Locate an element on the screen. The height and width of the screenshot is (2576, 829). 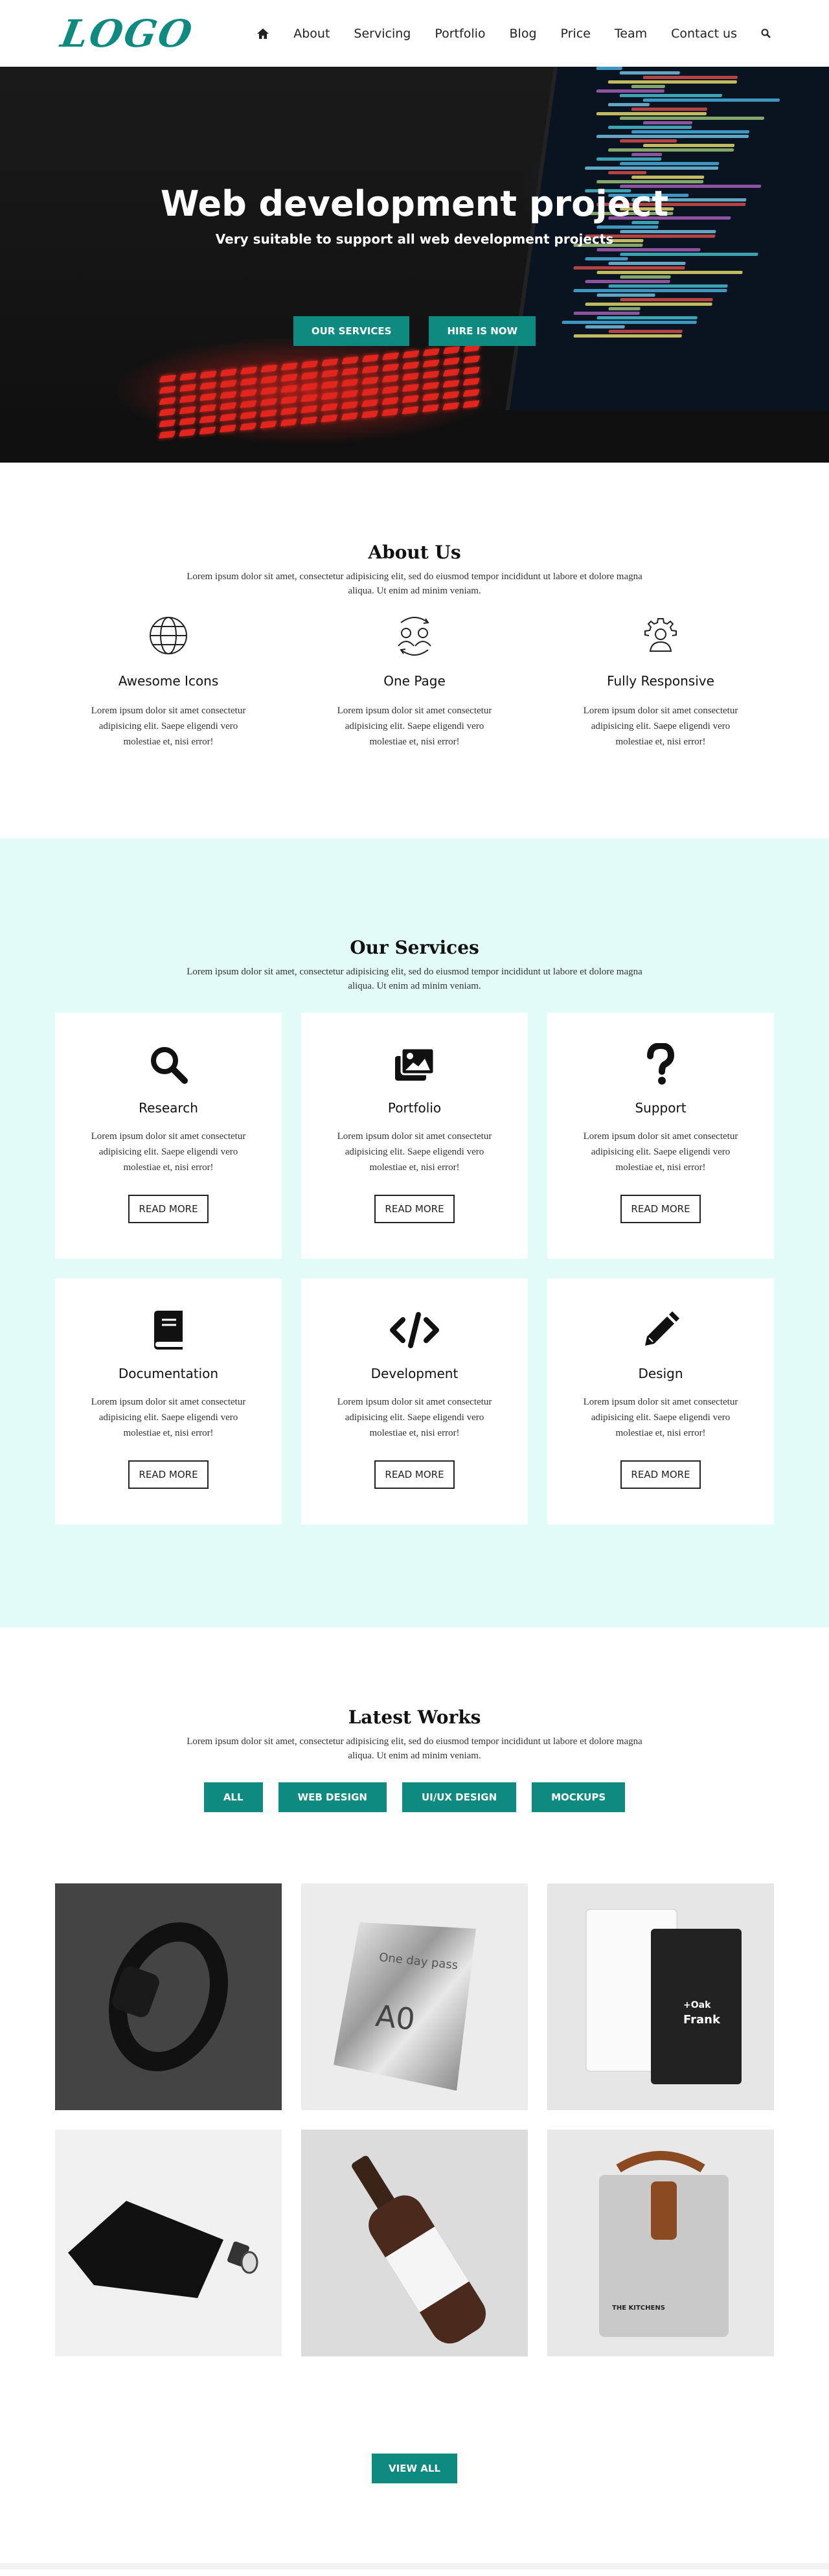
foil-pouch-mockup-image: One day pass A0 is located at coordinates (414, 1996).